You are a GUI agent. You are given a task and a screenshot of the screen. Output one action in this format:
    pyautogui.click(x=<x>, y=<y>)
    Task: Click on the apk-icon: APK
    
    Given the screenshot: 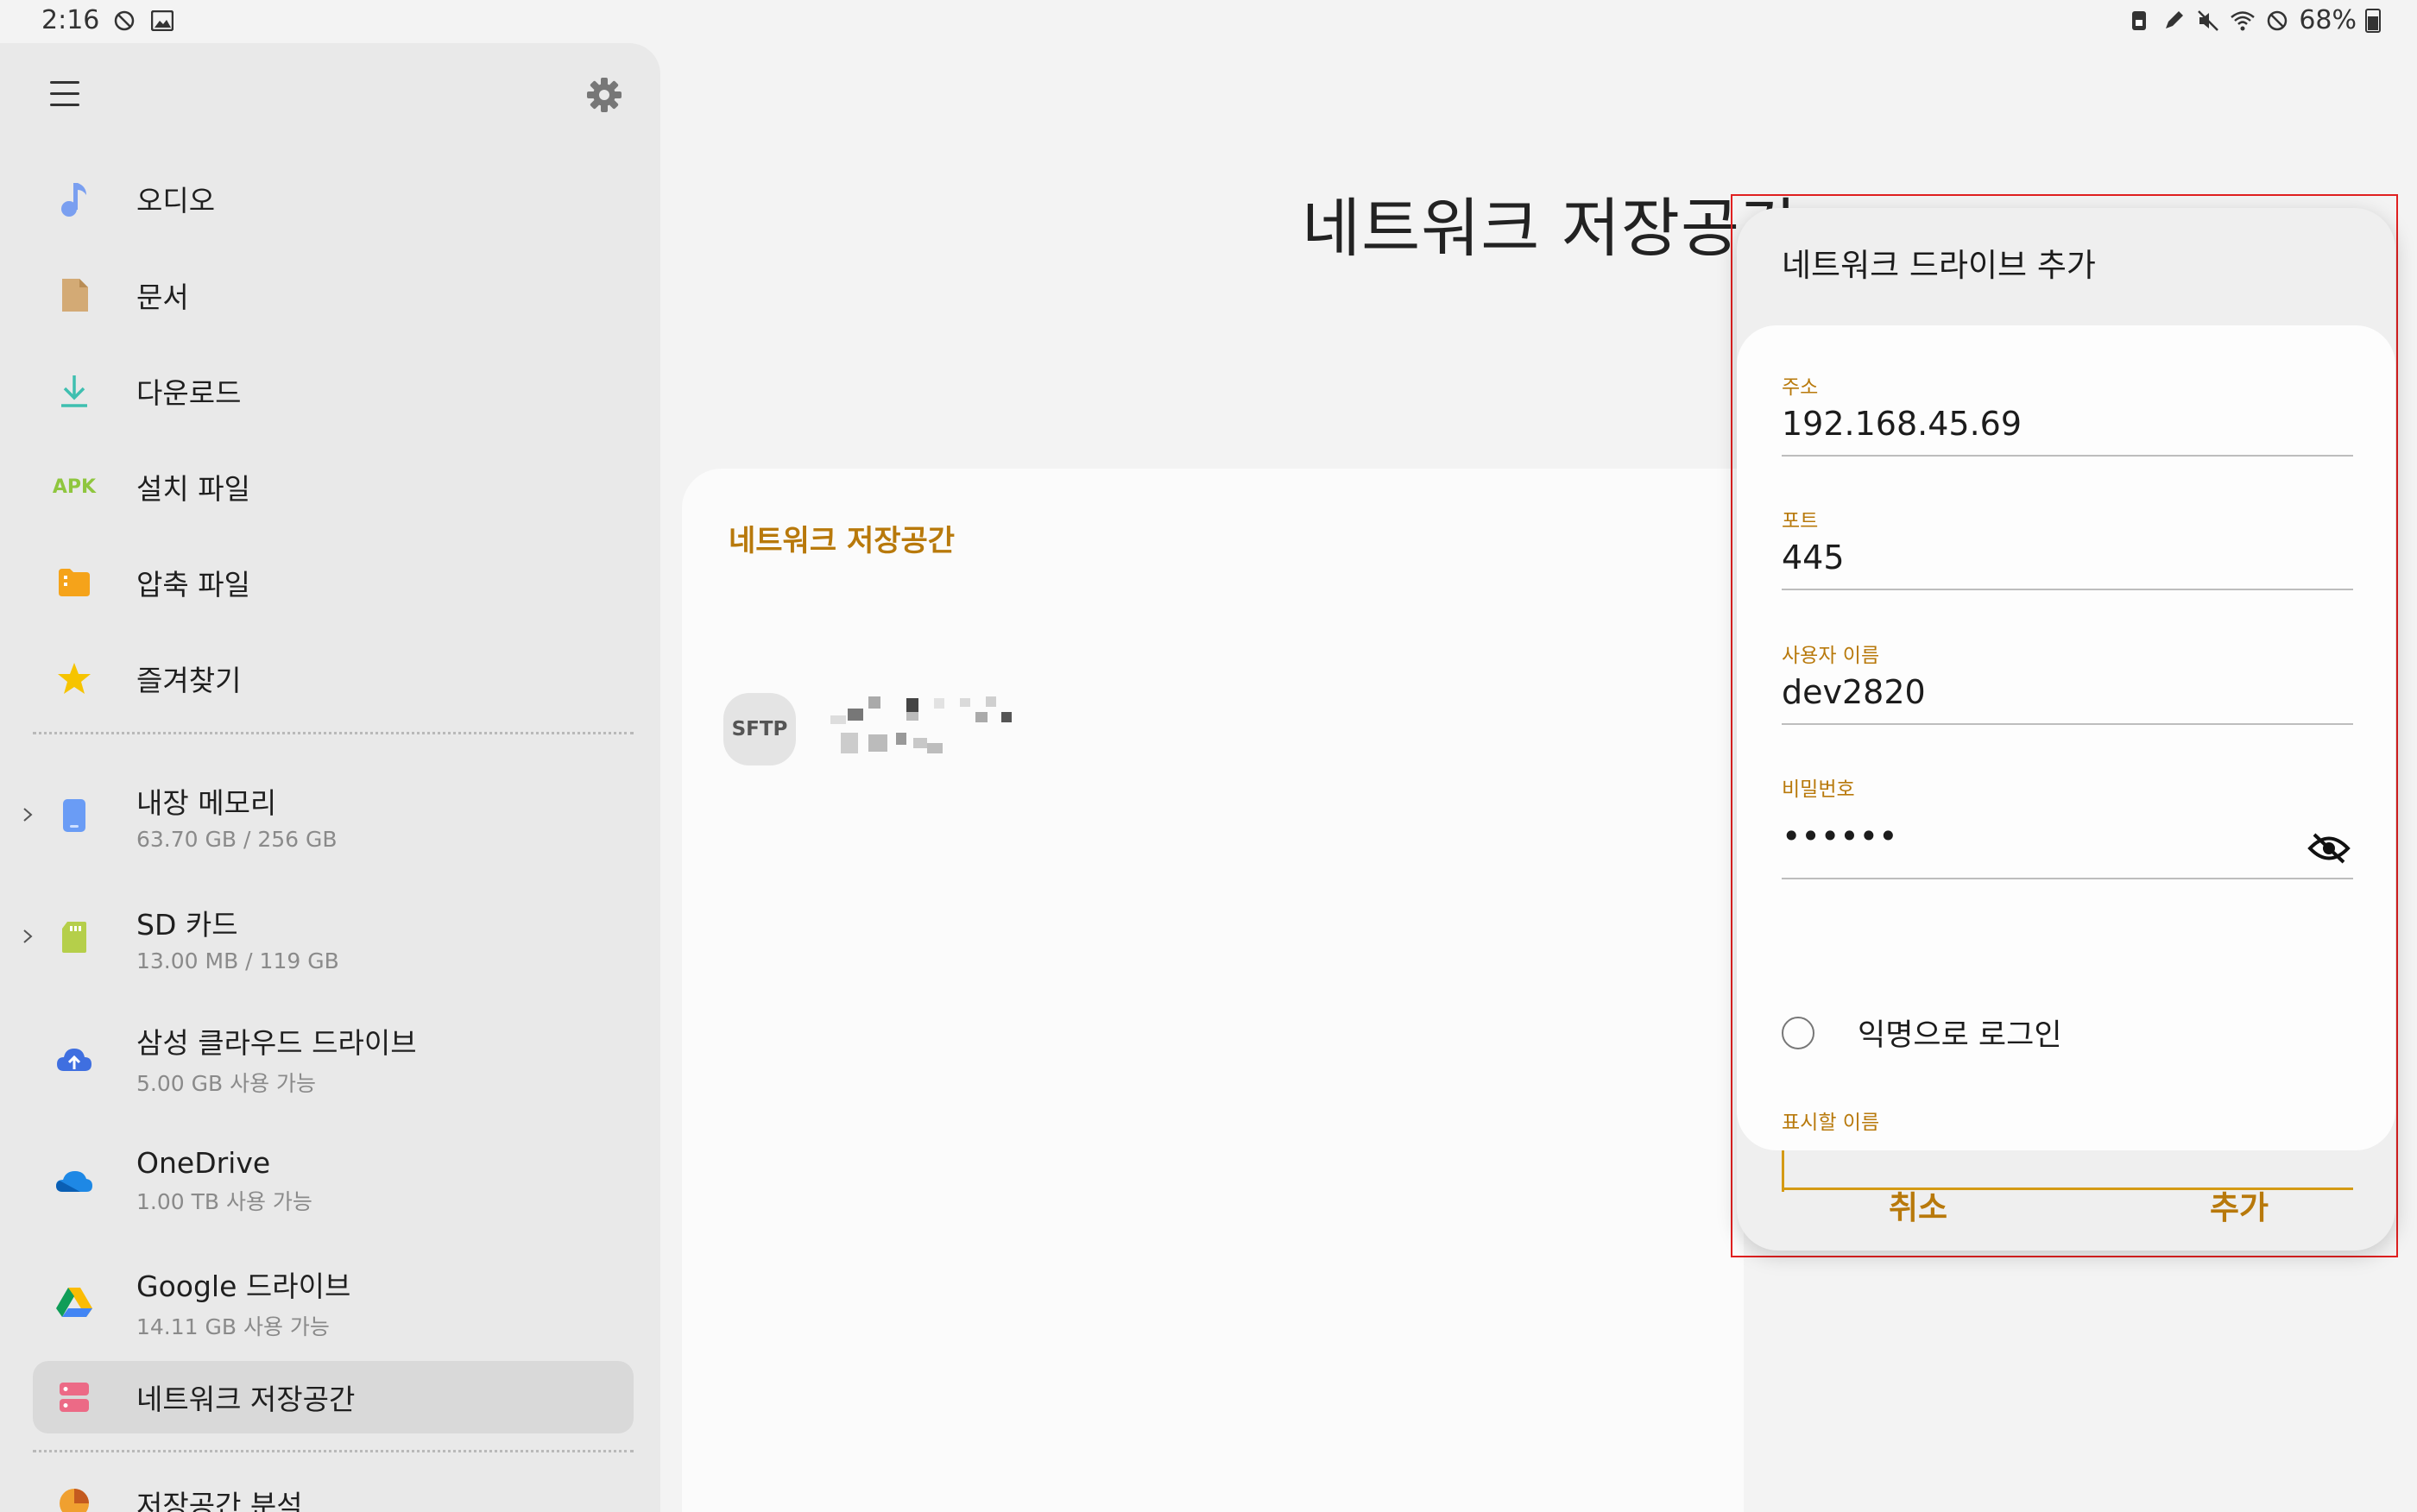 What is the action you would take?
    pyautogui.click(x=74, y=487)
    